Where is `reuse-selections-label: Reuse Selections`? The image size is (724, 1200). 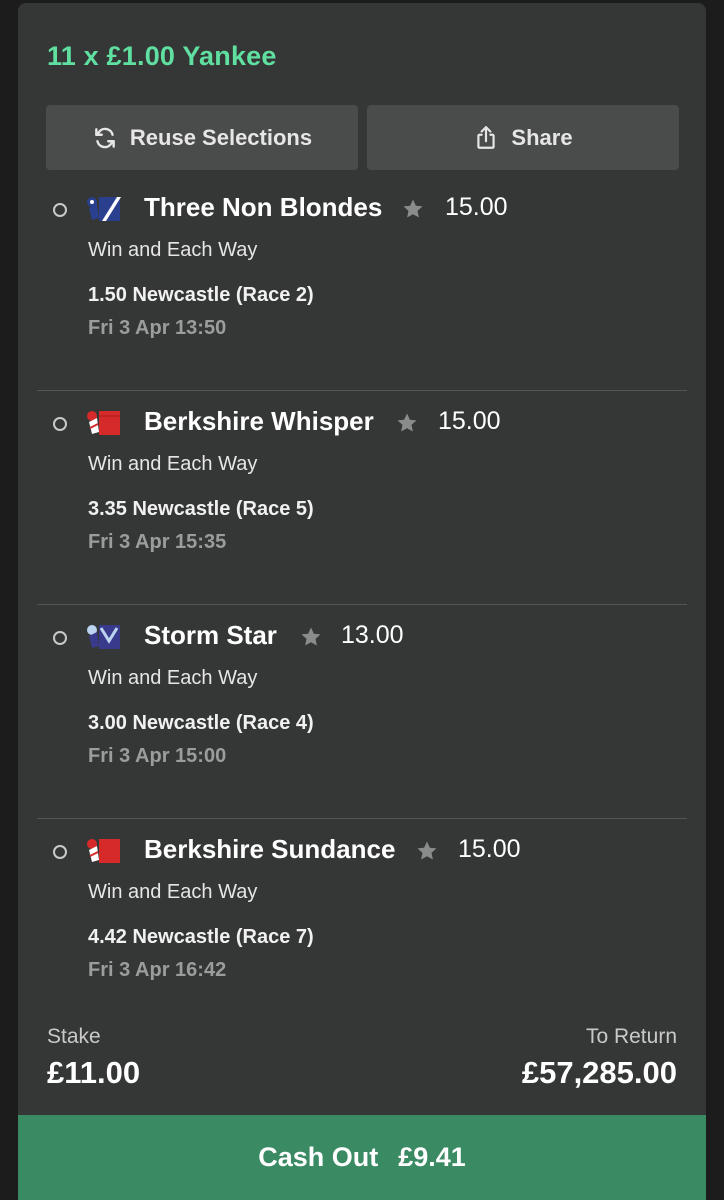 reuse-selections-label: Reuse Selections is located at coordinates (221, 137).